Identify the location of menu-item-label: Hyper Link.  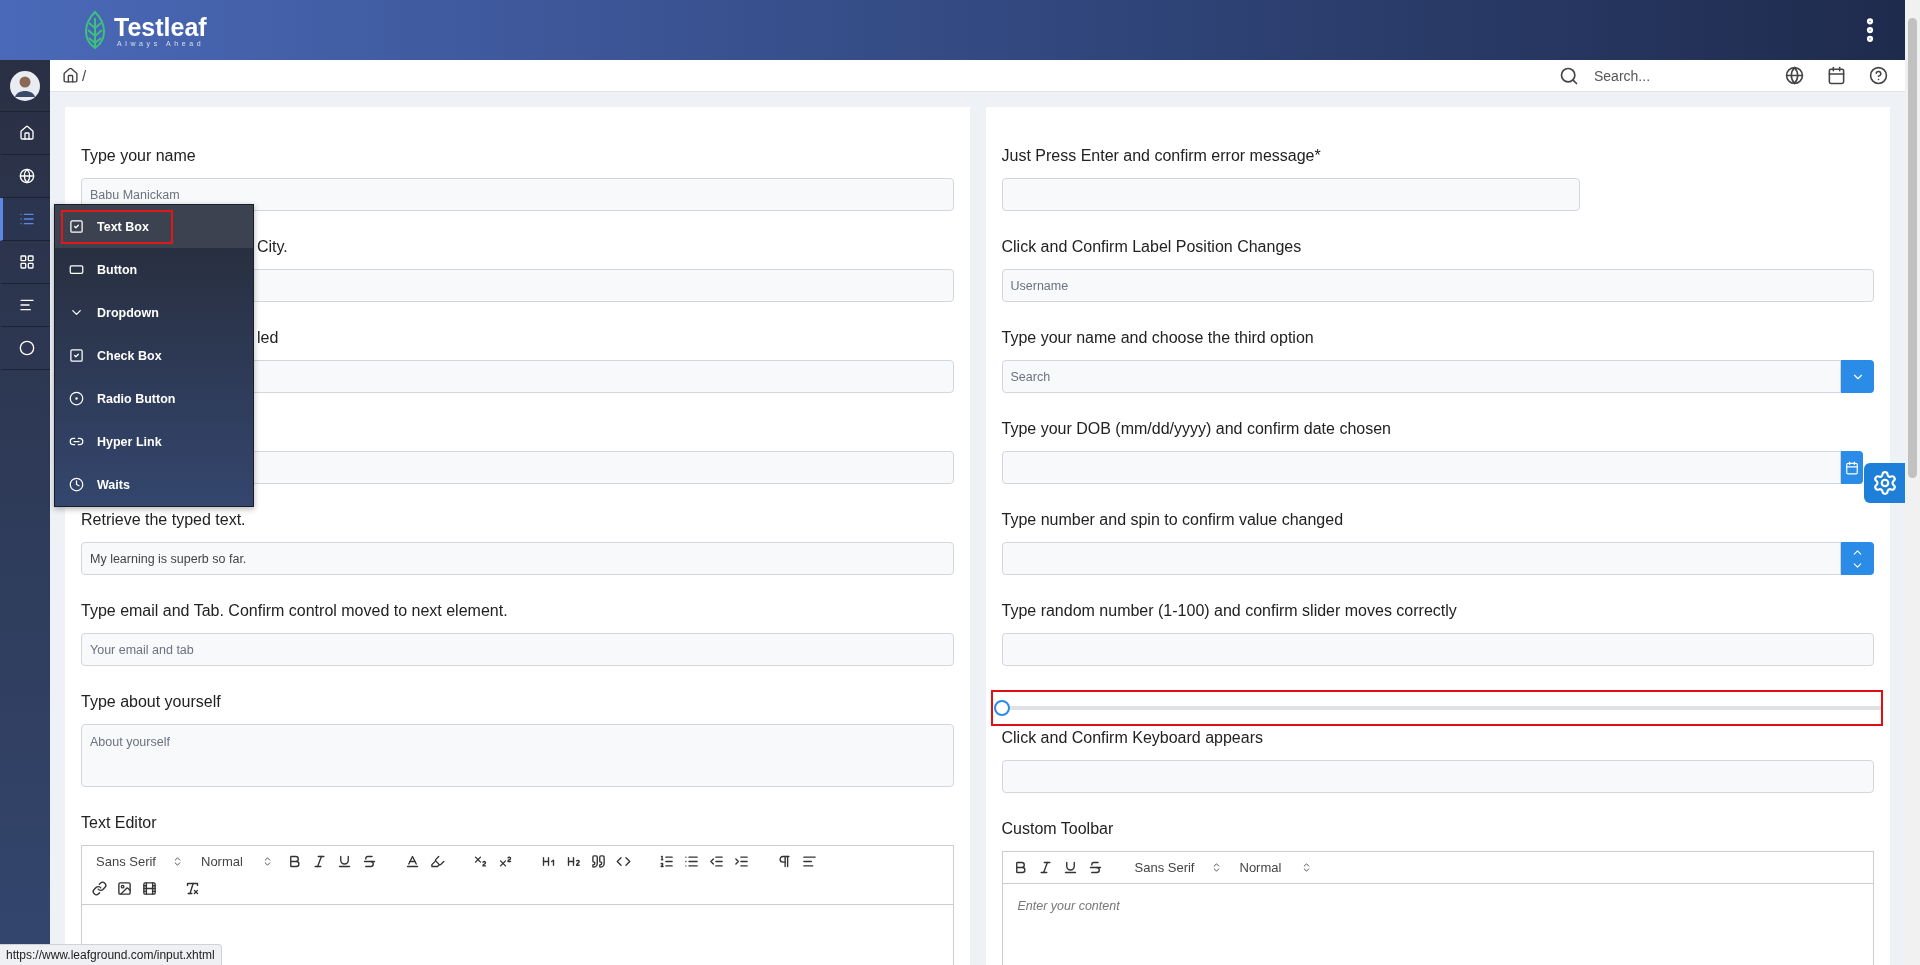
(129, 441).